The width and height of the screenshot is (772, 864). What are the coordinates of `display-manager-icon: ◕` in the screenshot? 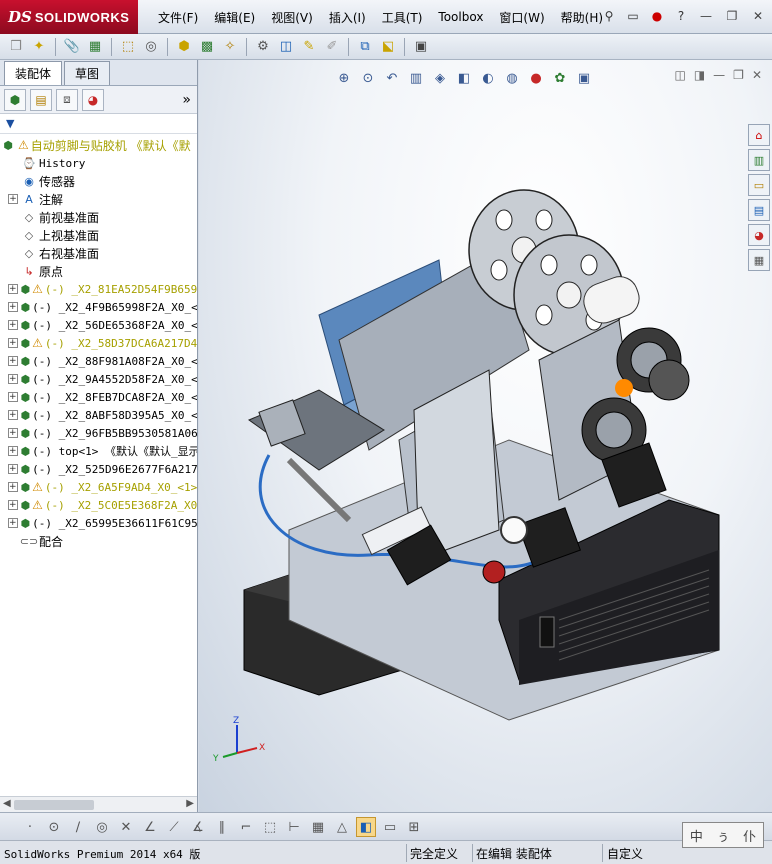 It's located at (93, 99).